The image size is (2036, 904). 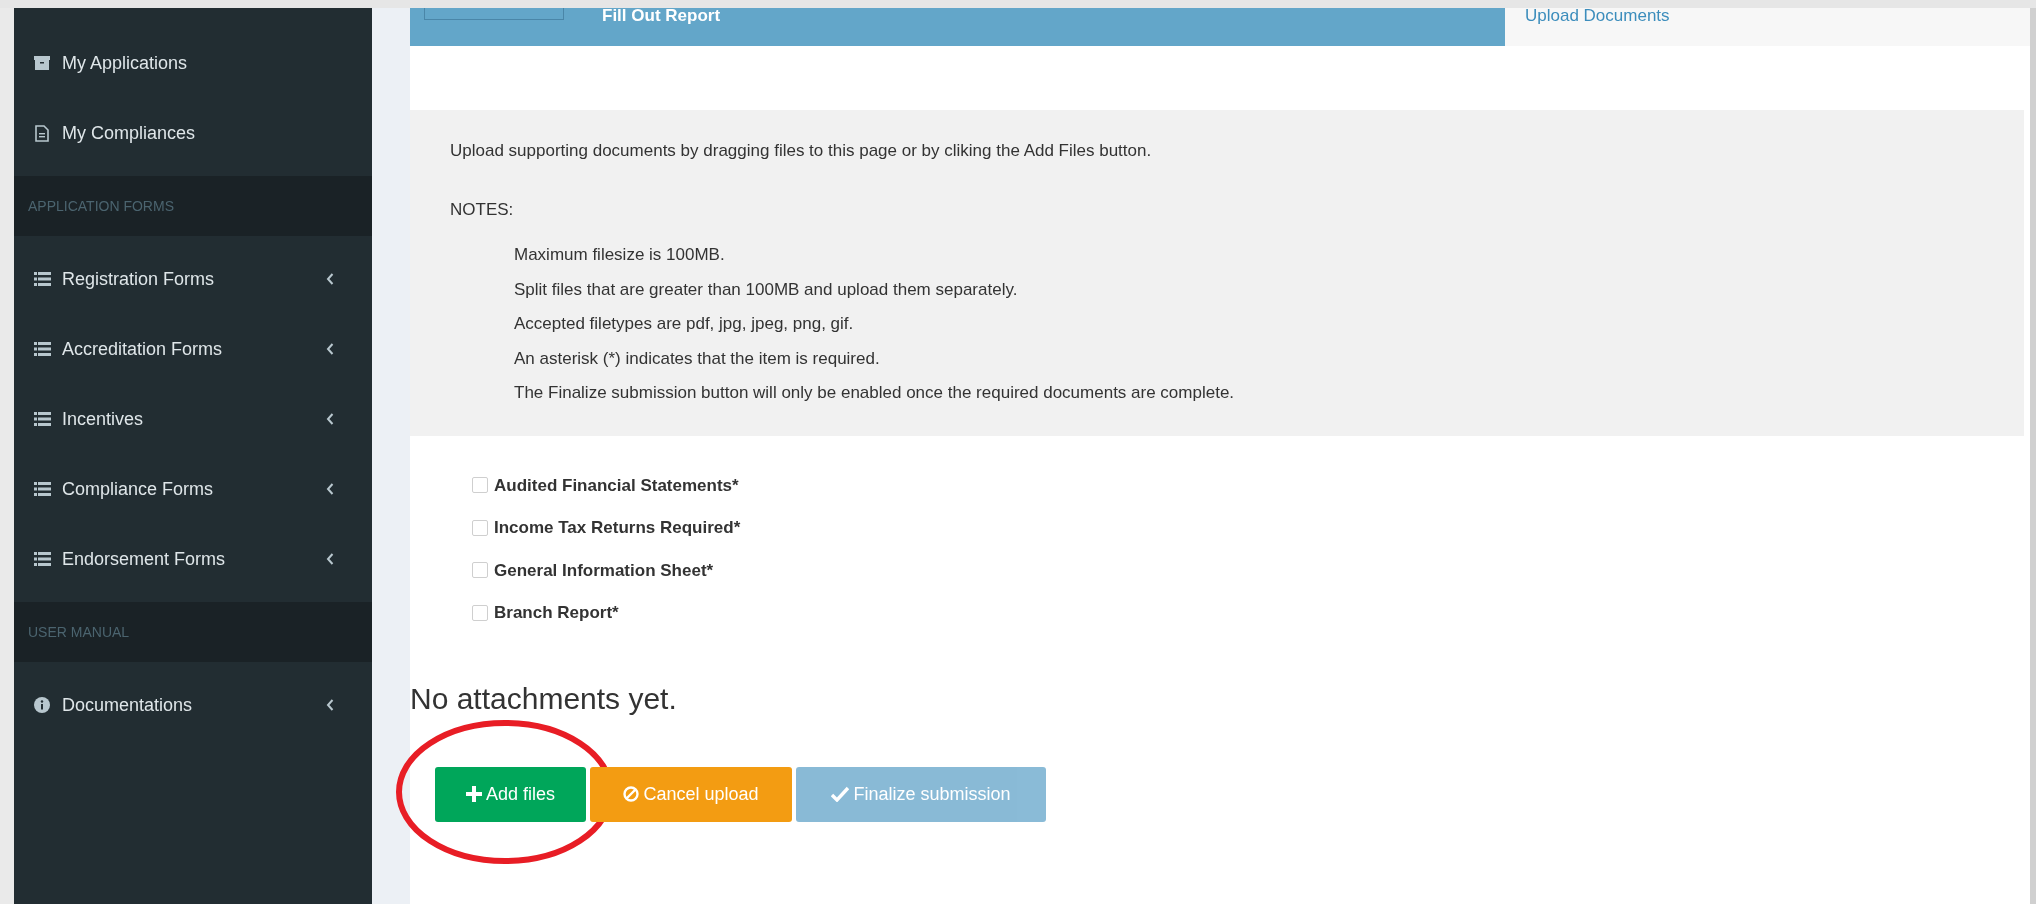 What do you see at coordinates (193, 489) in the screenshot?
I see `sidebar-item: Compliance Forms` at bounding box center [193, 489].